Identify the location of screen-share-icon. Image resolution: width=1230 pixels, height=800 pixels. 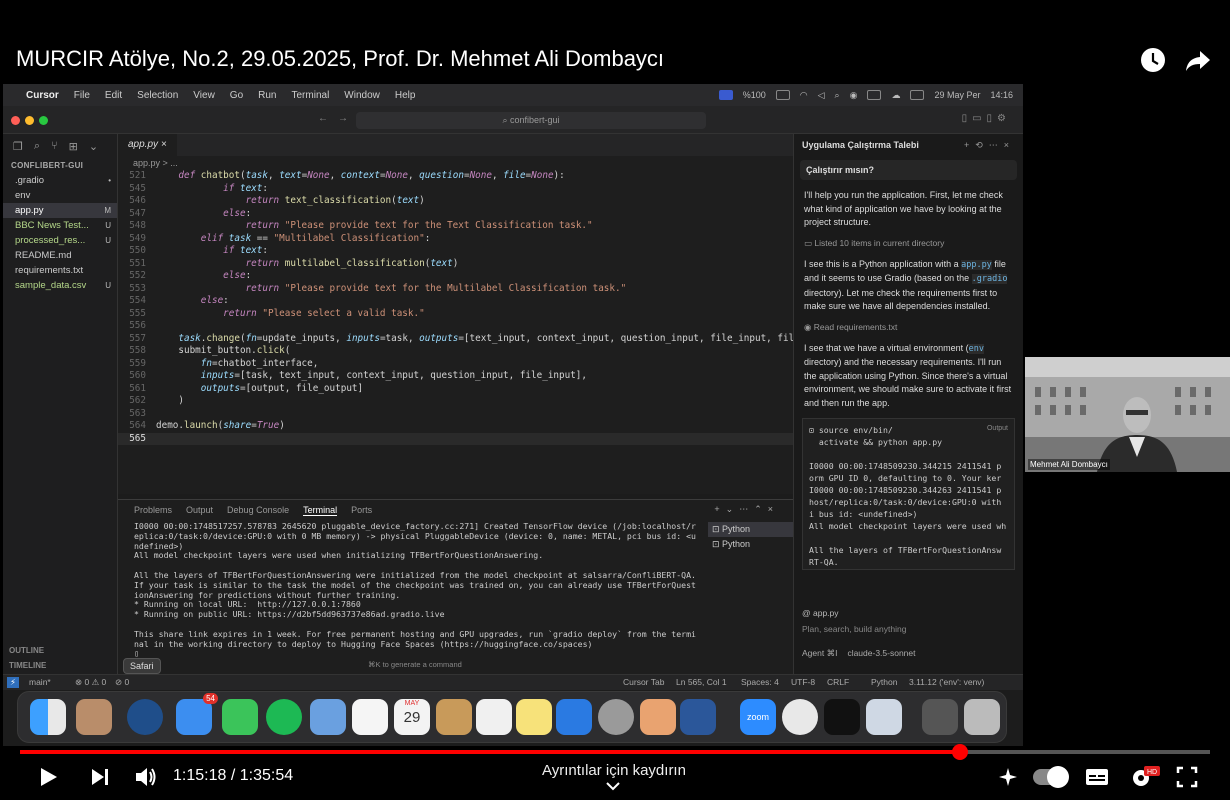
(725, 95).